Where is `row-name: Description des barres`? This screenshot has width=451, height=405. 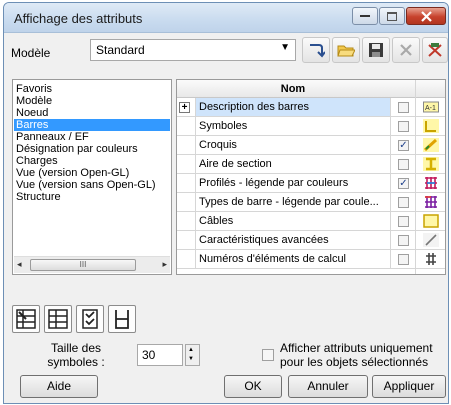
row-name: Description des barres is located at coordinates (293, 107).